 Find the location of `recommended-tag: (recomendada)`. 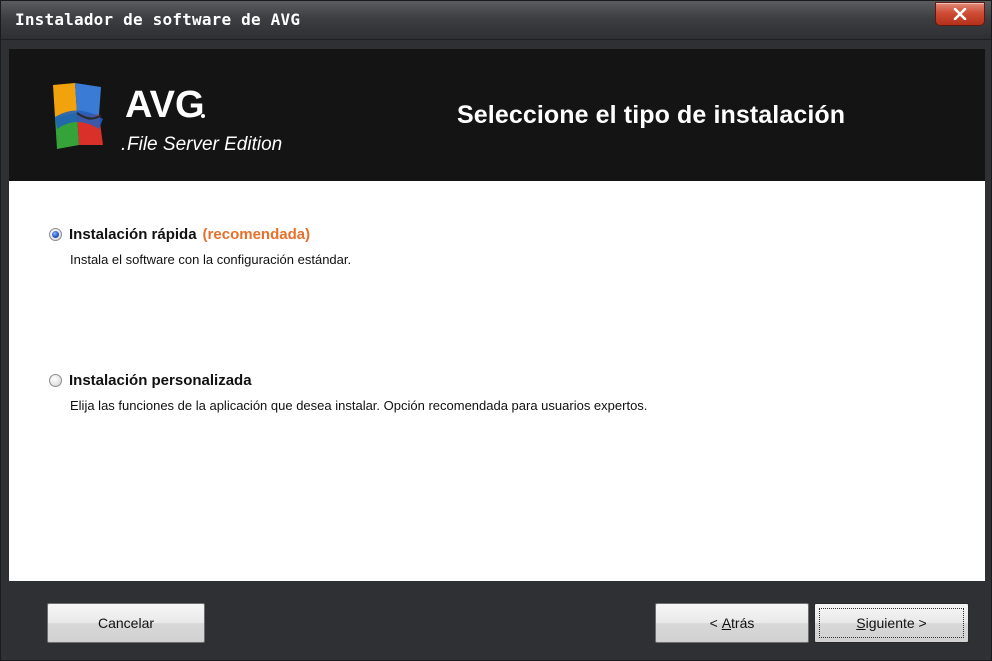

recommended-tag: (recomendada) is located at coordinates (256, 234).